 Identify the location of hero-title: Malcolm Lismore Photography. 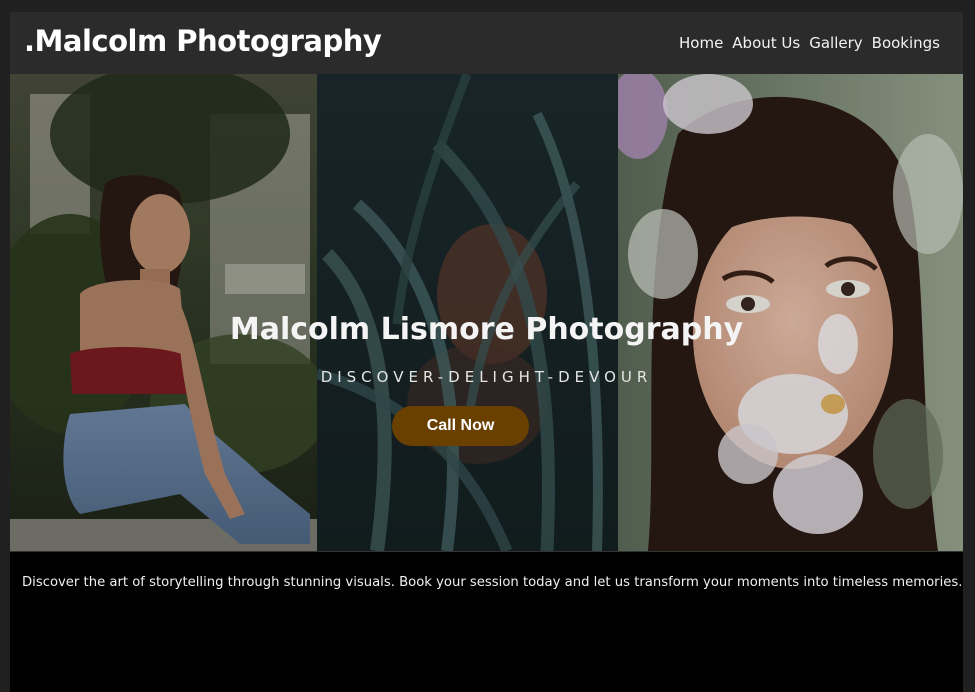
(486, 329).